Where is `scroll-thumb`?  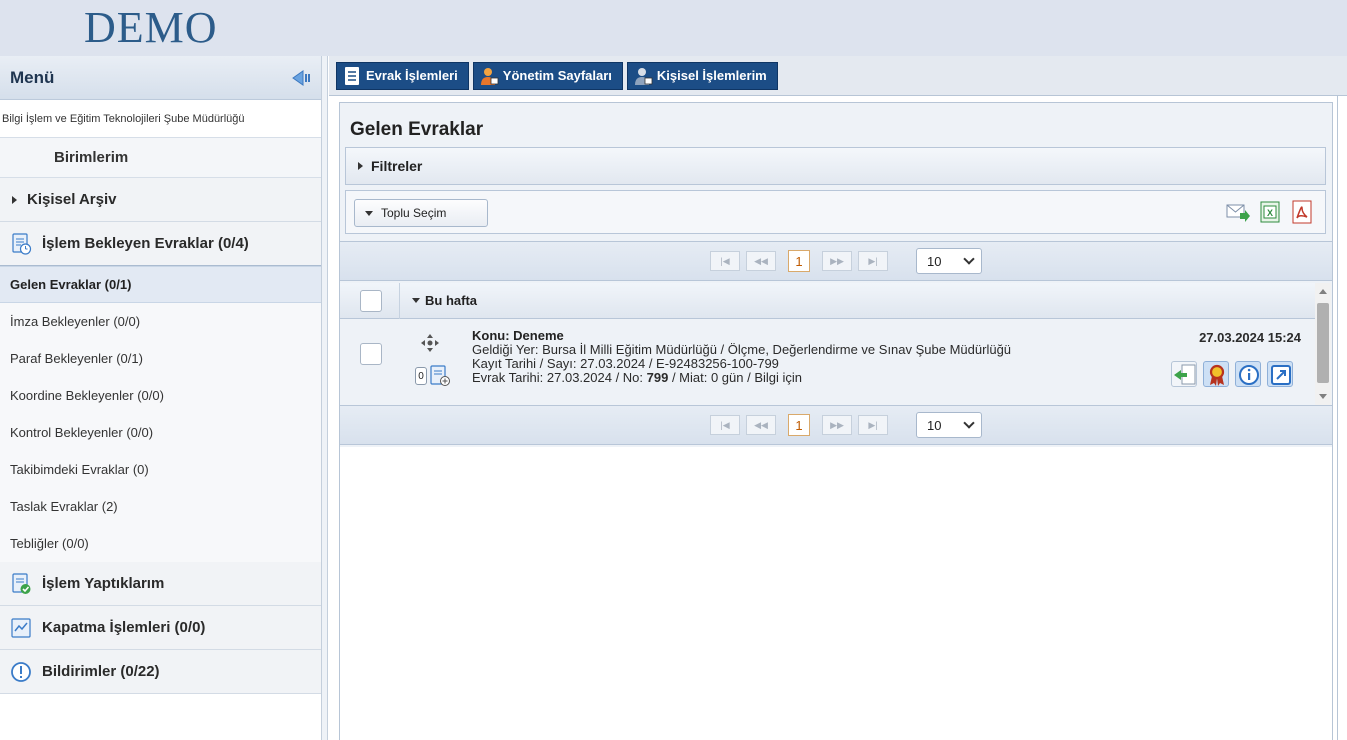 scroll-thumb is located at coordinates (1323, 343).